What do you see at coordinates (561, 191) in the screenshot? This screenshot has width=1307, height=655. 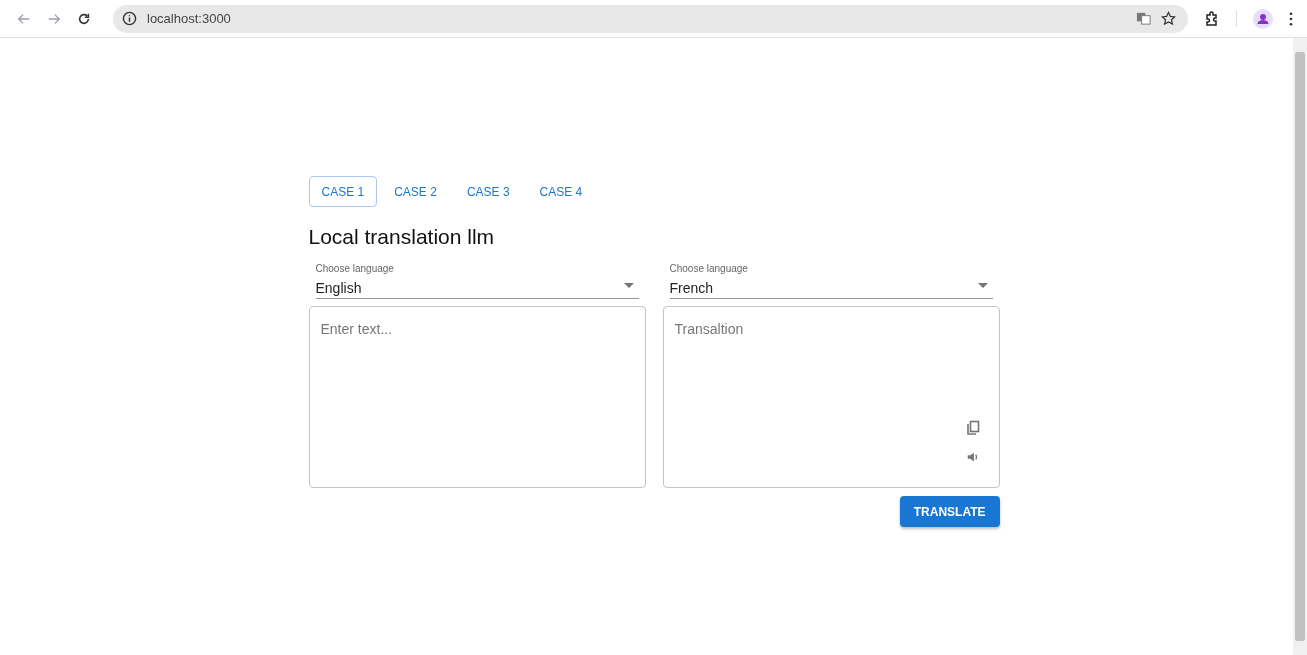 I see `case-tab: CASE 4` at bounding box center [561, 191].